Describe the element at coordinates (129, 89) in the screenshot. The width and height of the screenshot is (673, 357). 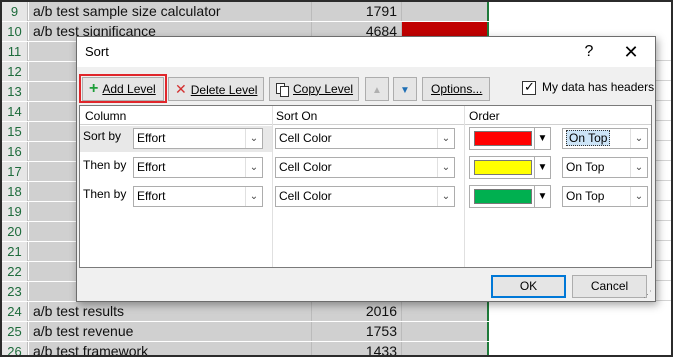
I see `add-level-label: Add Level` at that location.